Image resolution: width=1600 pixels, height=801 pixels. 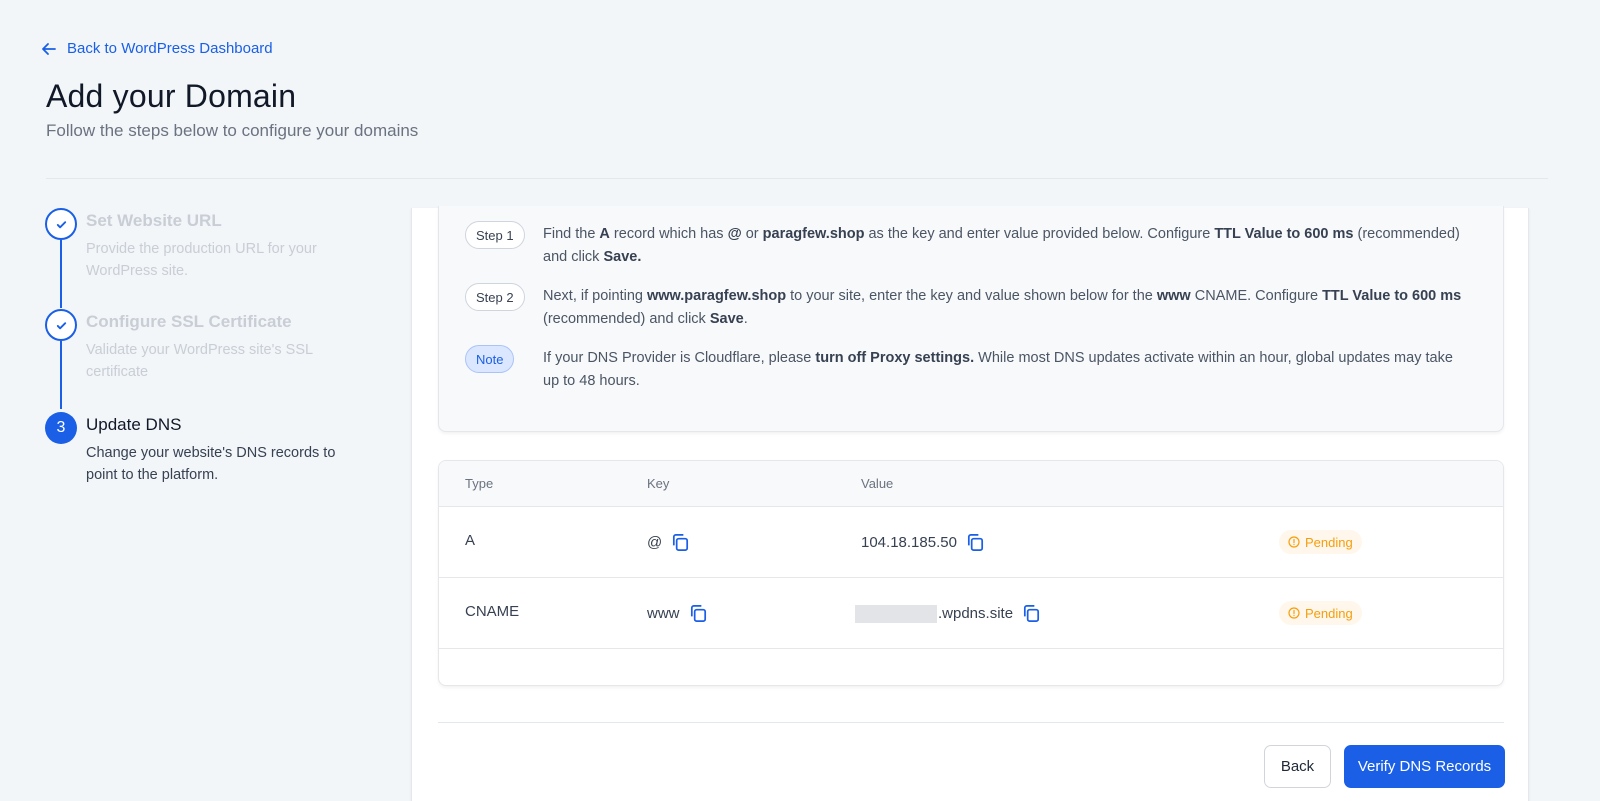 What do you see at coordinates (49, 48) in the screenshot?
I see `arrow-left-icon` at bounding box center [49, 48].